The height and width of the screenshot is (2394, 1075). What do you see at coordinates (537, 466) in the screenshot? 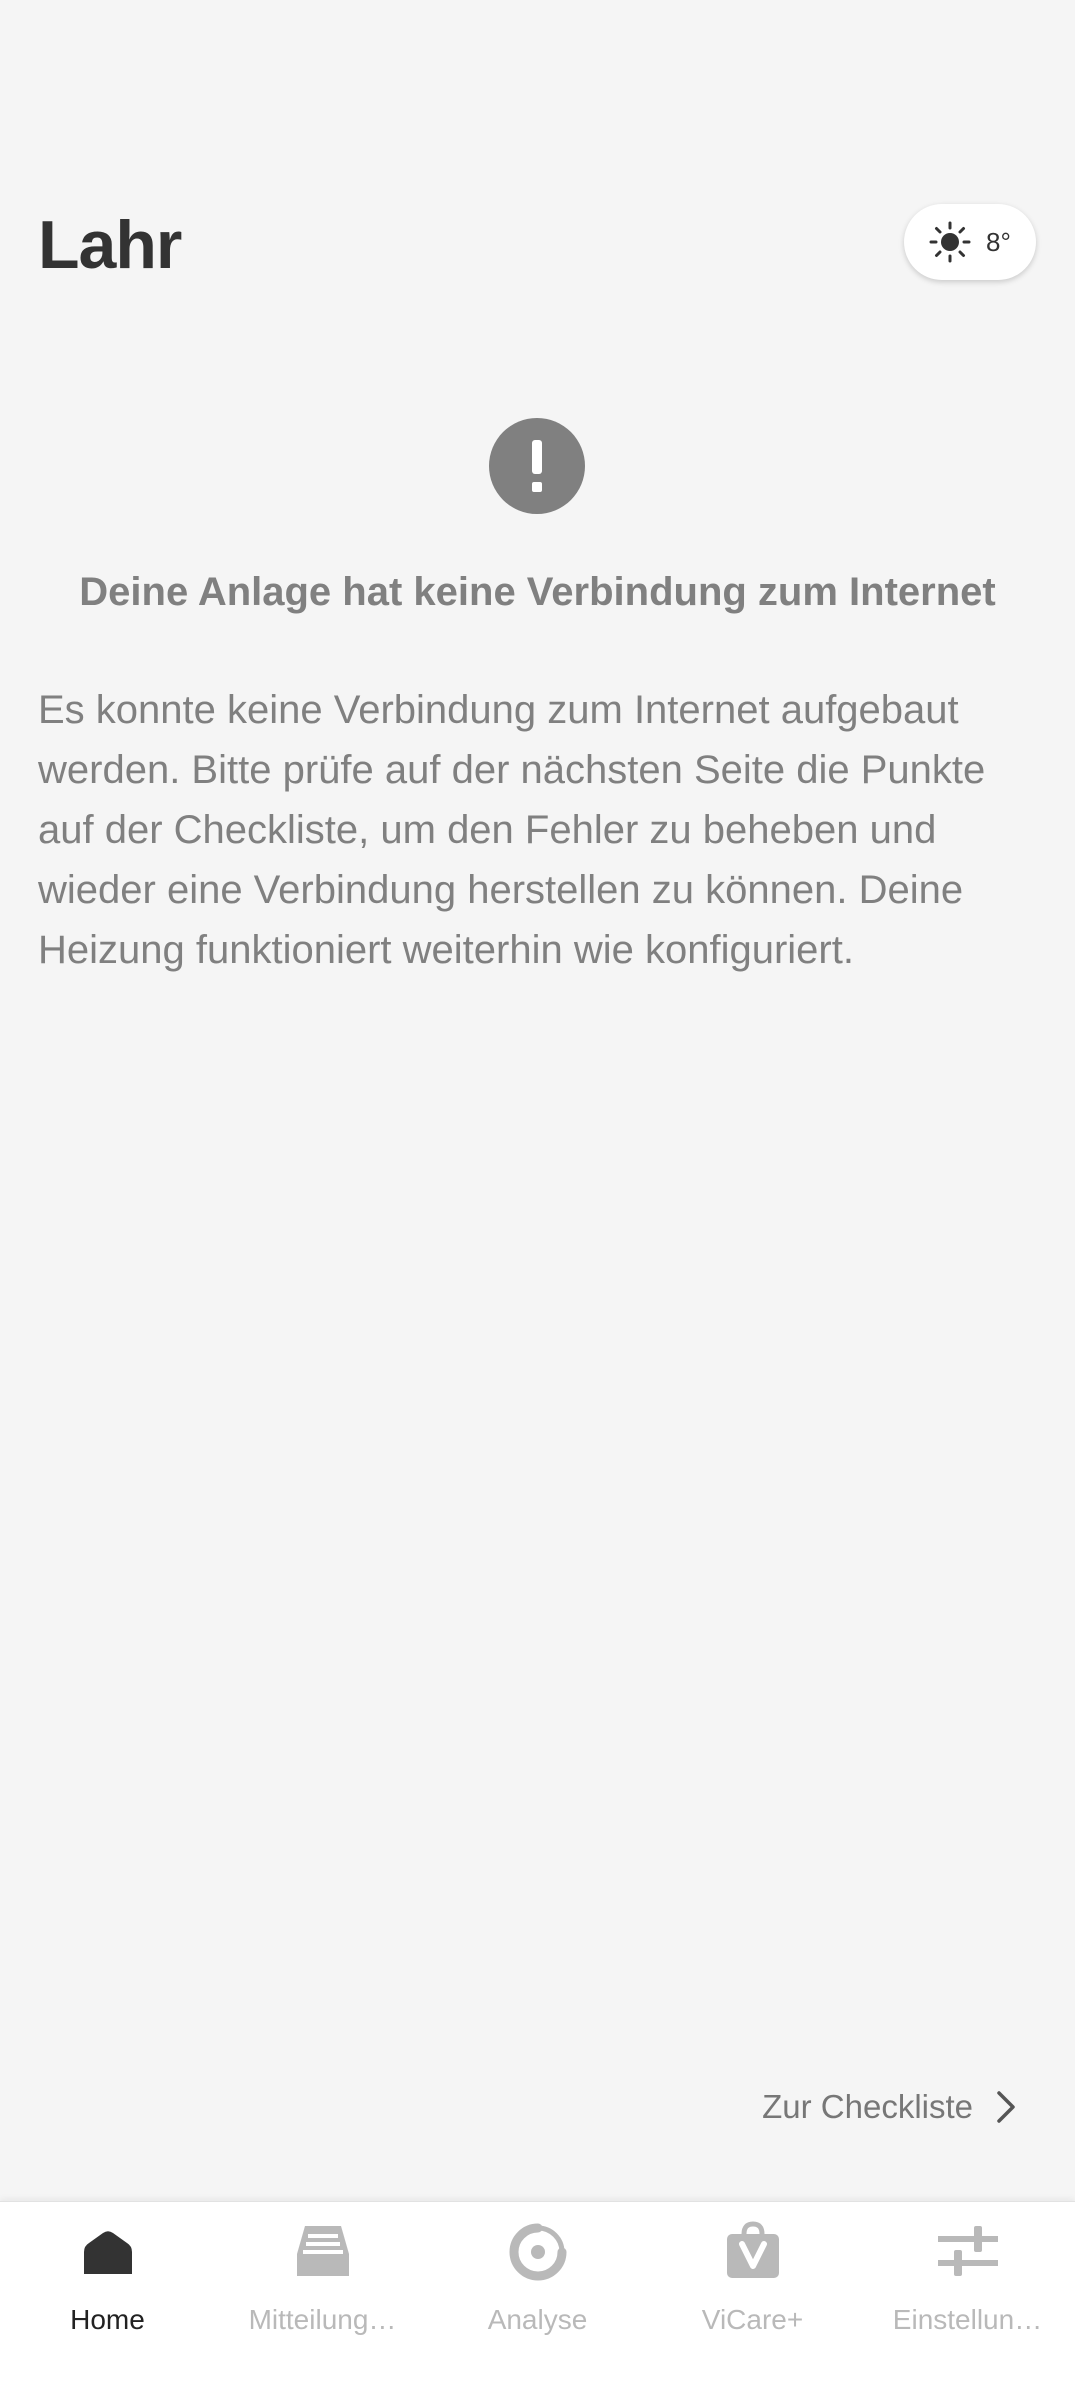
I see `exclamation-icon` at bounding box center [537, 466].